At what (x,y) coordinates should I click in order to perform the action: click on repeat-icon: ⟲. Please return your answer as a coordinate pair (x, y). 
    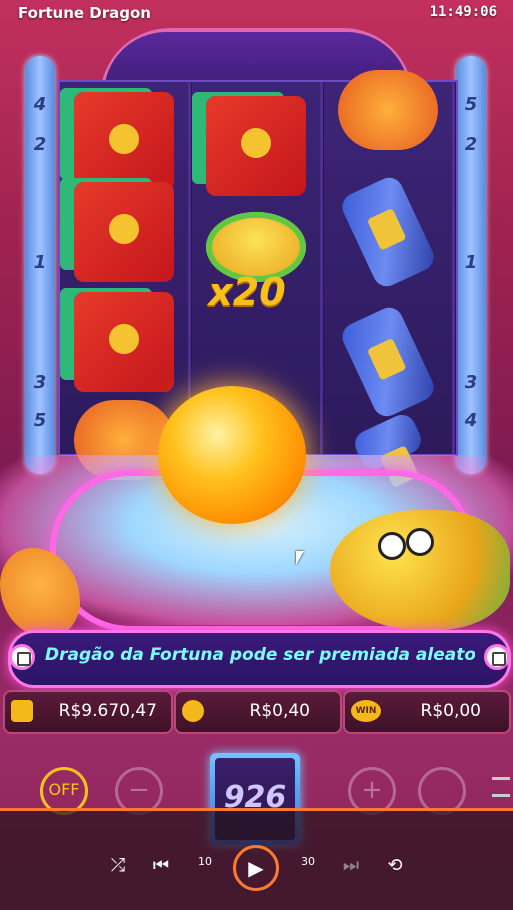
    Looking at the image, I should click on (395, 865).